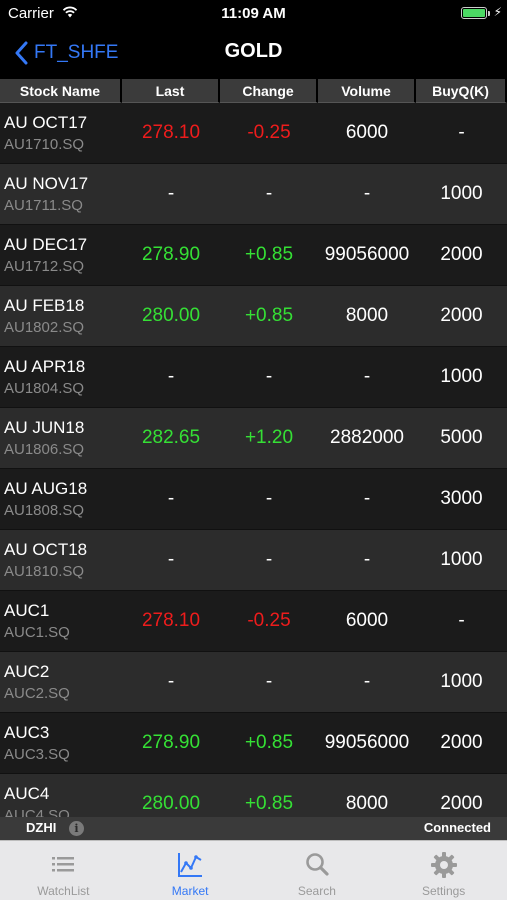  I want to click on table-row: AU OCT18 AU1810.SQ - - - 1000, so click(253, 560).